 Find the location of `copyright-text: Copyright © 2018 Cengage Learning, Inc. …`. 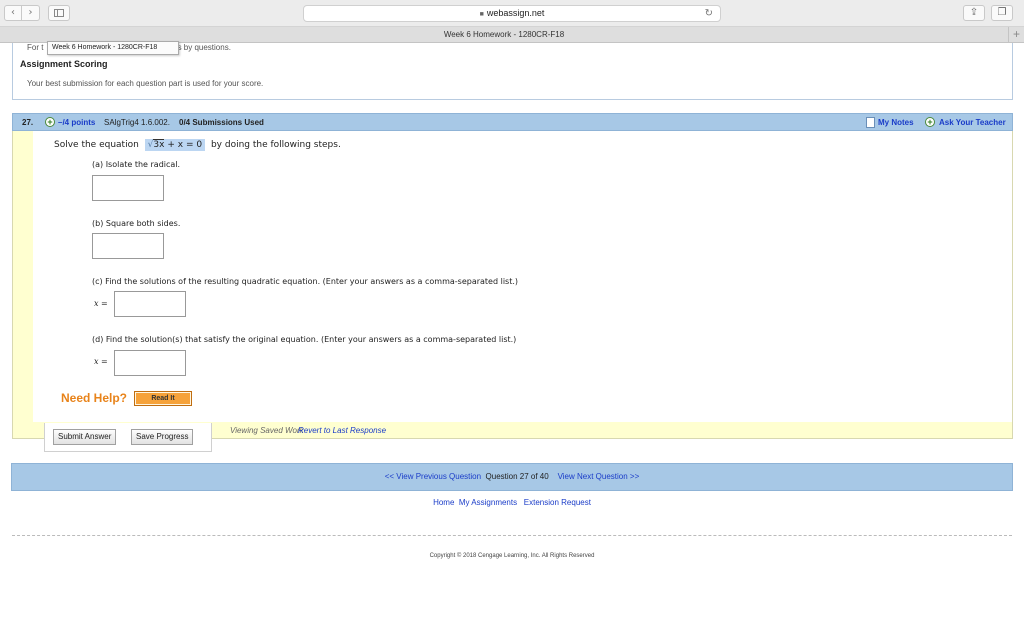

copyright-text: Copyright © 2018 Cengage Learning, Inc. … is located at coordinates (512, 556).